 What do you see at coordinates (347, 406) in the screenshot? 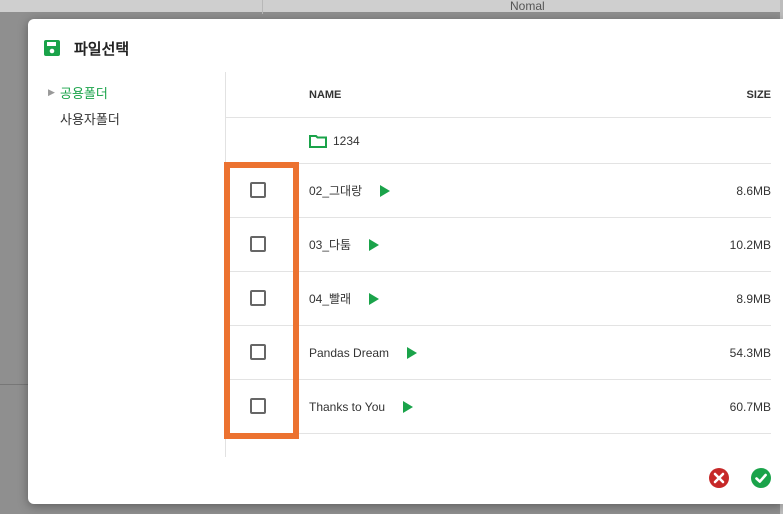
I see `file-name: Thanks to You` at bounding box center [347, 406].